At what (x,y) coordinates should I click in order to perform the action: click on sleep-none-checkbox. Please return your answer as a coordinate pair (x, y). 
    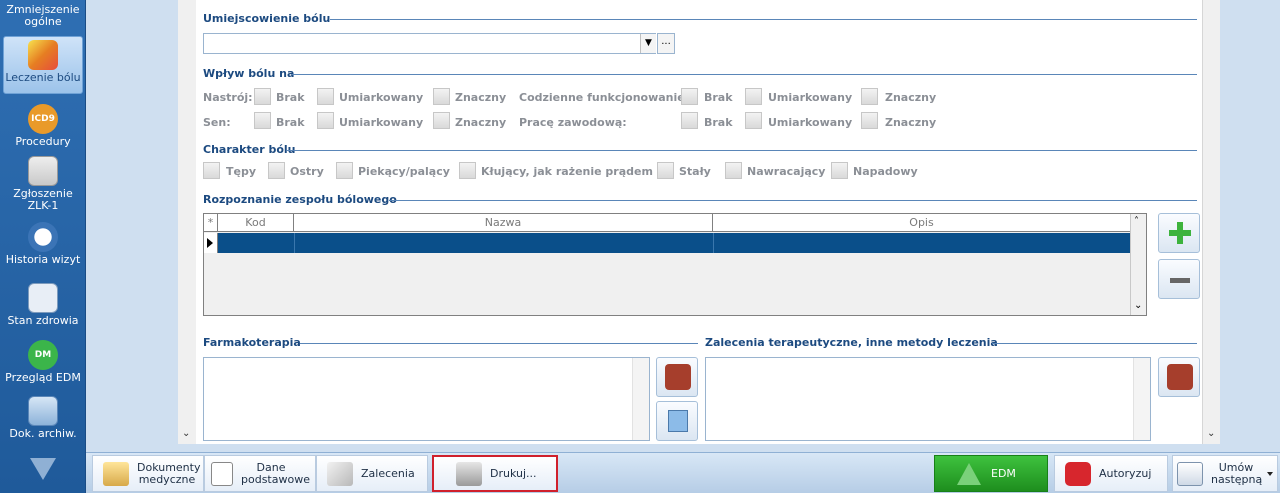
    Looking at the image, I should click on (262, 120).